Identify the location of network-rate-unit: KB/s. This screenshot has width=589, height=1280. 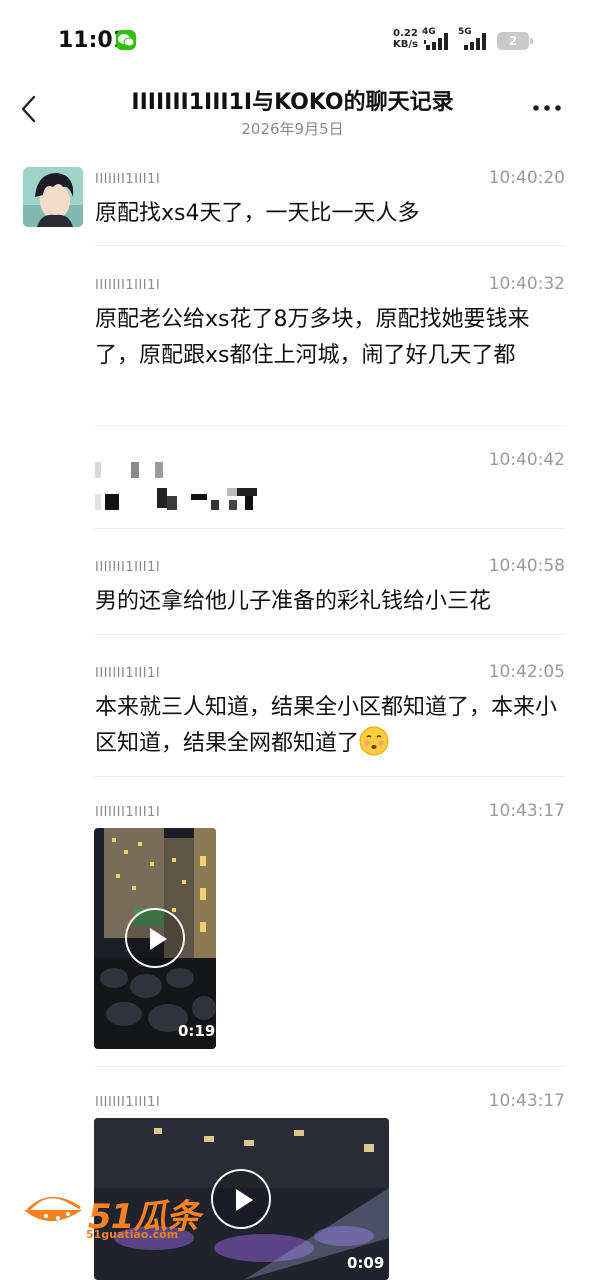
(405, 44).